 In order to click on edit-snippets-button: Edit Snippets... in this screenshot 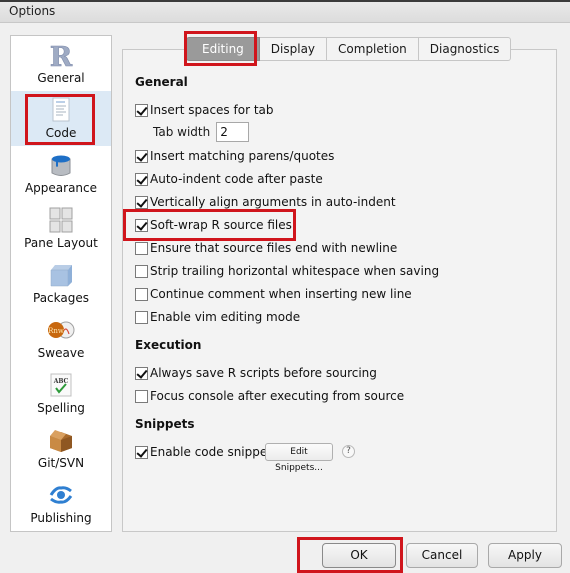, I will do `click(299, 458)`.